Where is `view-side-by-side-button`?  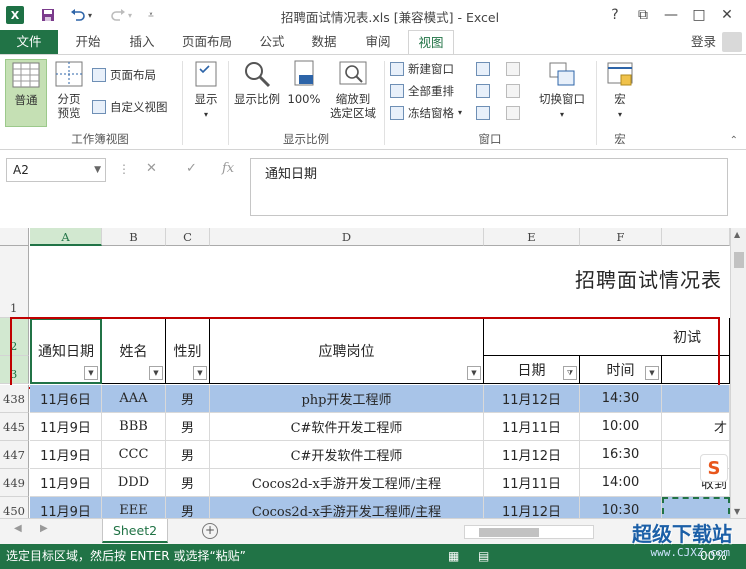 view-side-by-side-button is located at coordinates (513, 69).